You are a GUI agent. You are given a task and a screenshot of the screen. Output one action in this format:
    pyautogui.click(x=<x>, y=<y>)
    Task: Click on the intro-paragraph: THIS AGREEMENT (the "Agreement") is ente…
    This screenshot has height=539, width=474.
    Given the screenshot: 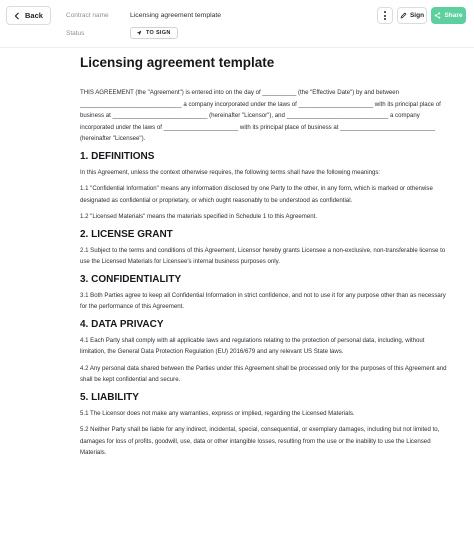 What is the action you would take?
    pyautogui.click(x=260, y=115)
    